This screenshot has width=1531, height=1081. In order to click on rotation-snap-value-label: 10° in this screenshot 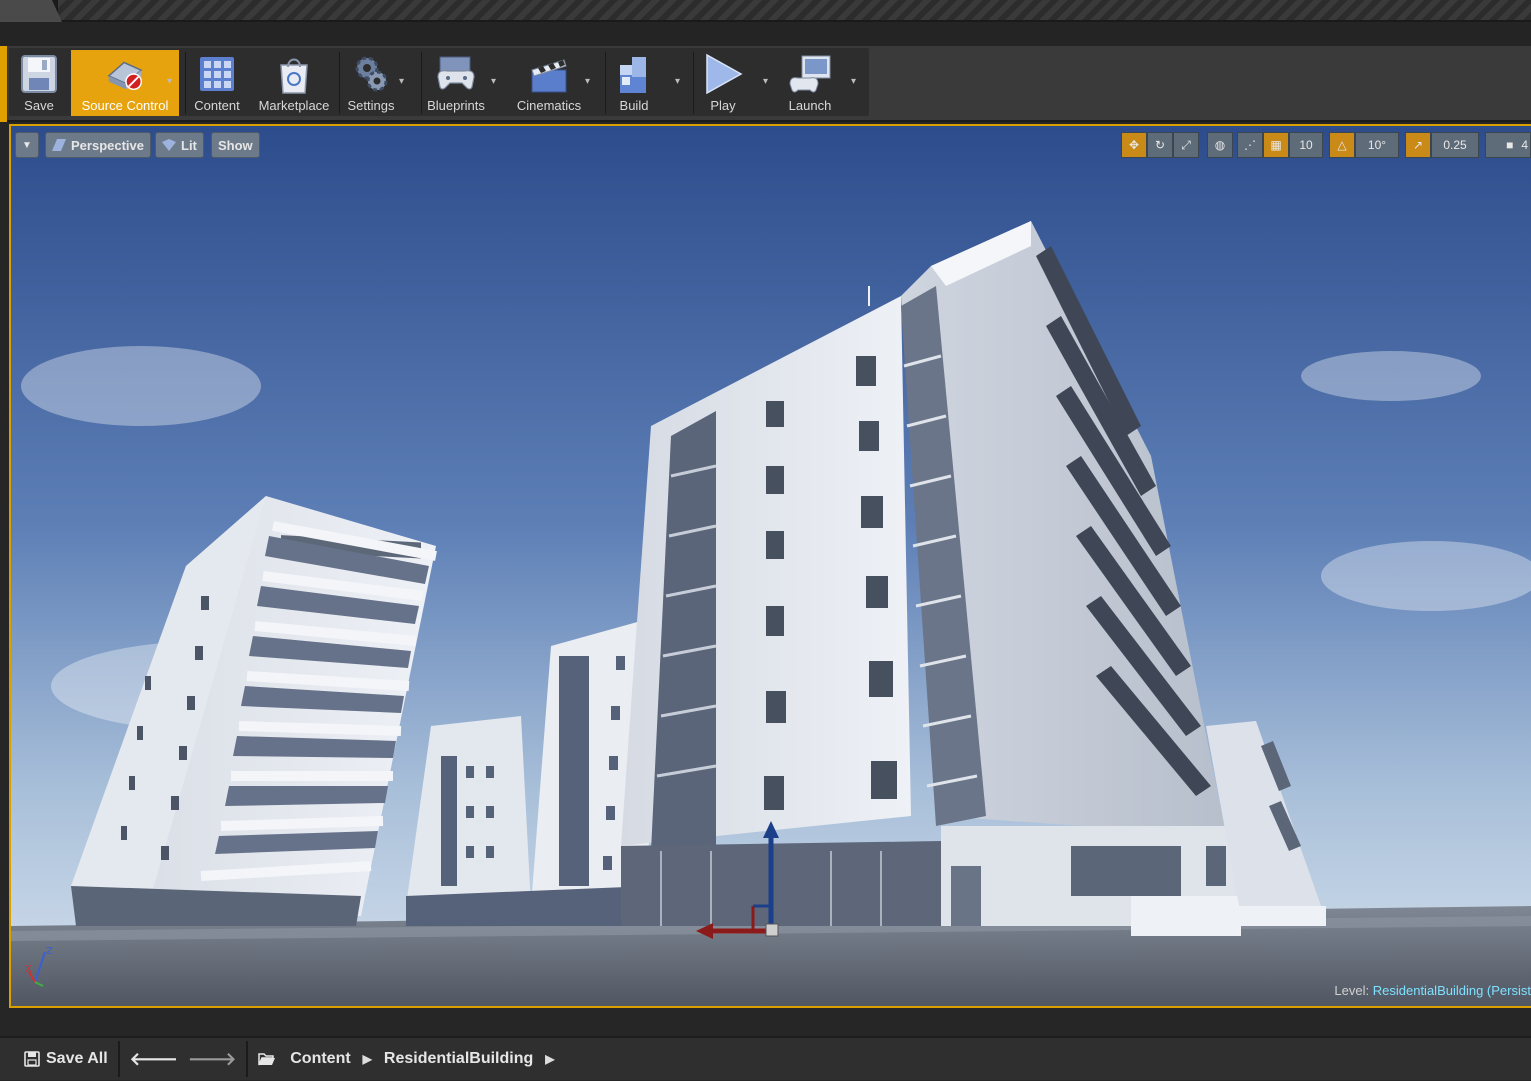, I will do `click(1377, 145)`.